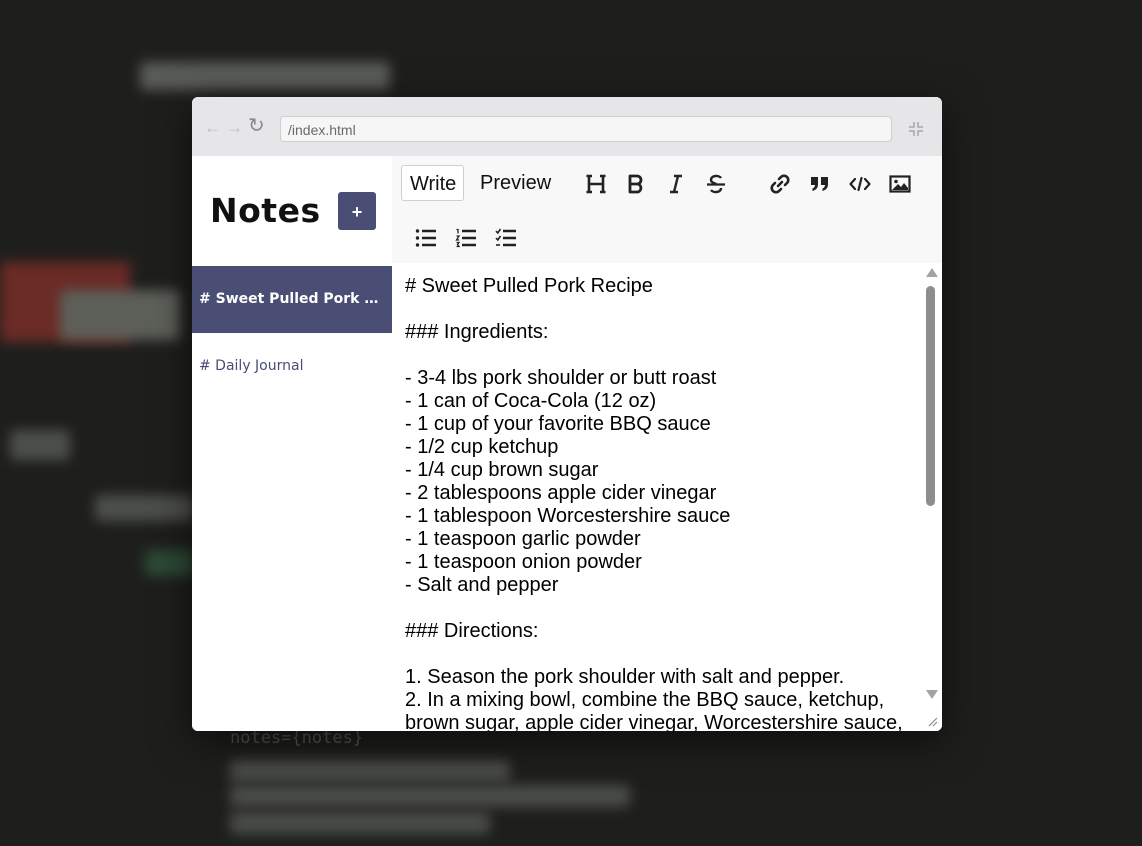  Describe the element at coordinates (506, 238) in the screenshot. I see `checklist-icon` at that location.